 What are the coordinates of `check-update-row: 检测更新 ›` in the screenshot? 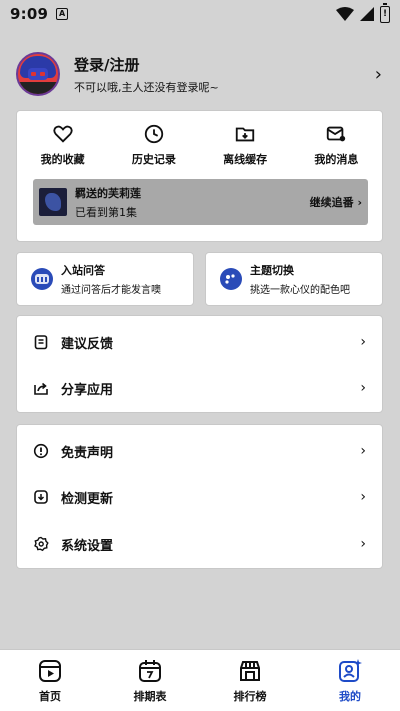 It's located at (199, 497).